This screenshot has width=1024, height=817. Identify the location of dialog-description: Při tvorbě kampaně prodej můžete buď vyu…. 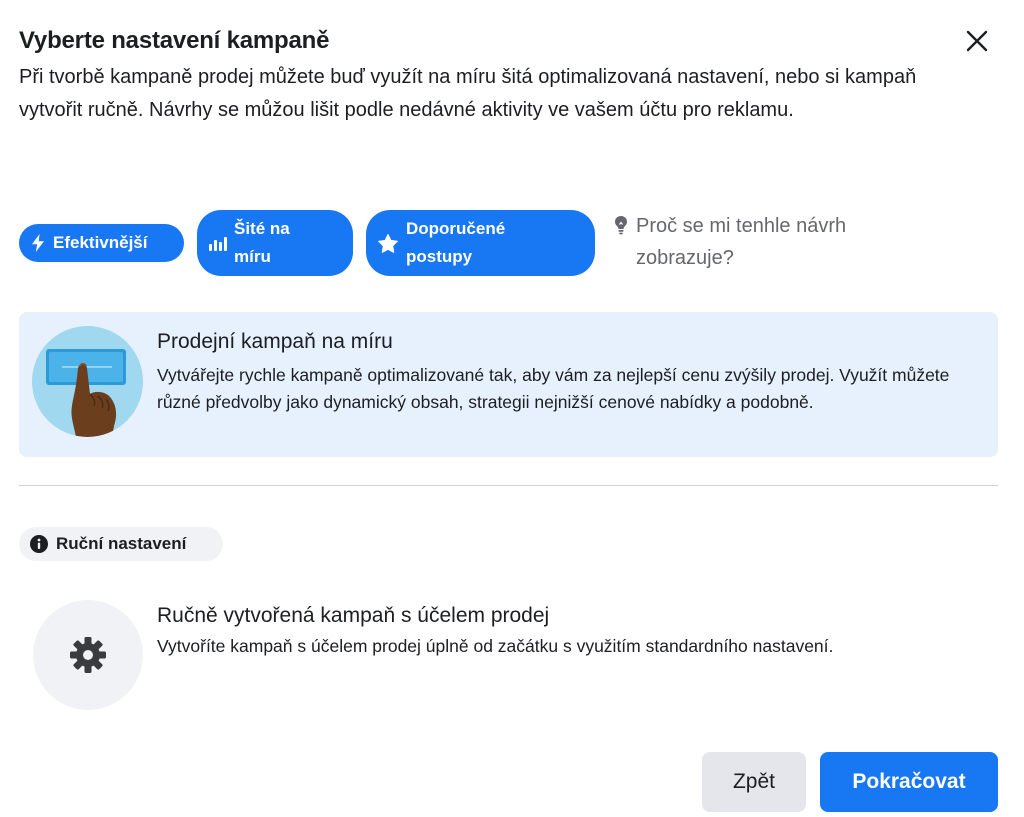
(468, 93).